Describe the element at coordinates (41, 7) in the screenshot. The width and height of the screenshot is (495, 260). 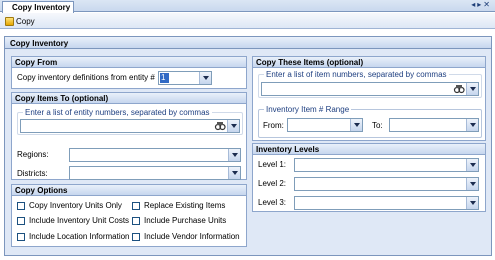
I see `tab-label: Copy Inventory` at that location.